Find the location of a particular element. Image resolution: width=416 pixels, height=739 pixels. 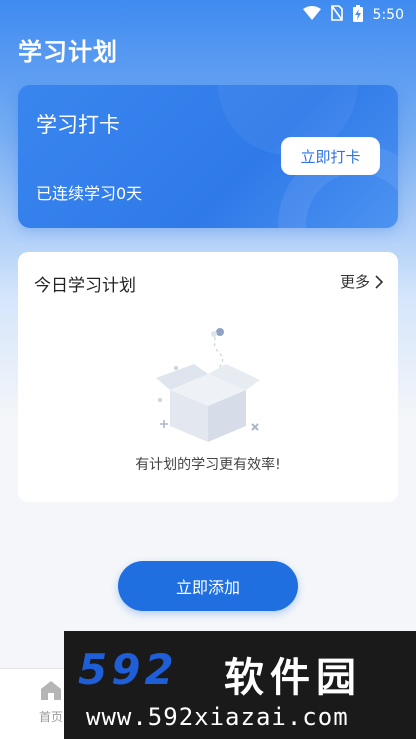

watermark-brand: 软件园 is located at coordinates (293, 678).